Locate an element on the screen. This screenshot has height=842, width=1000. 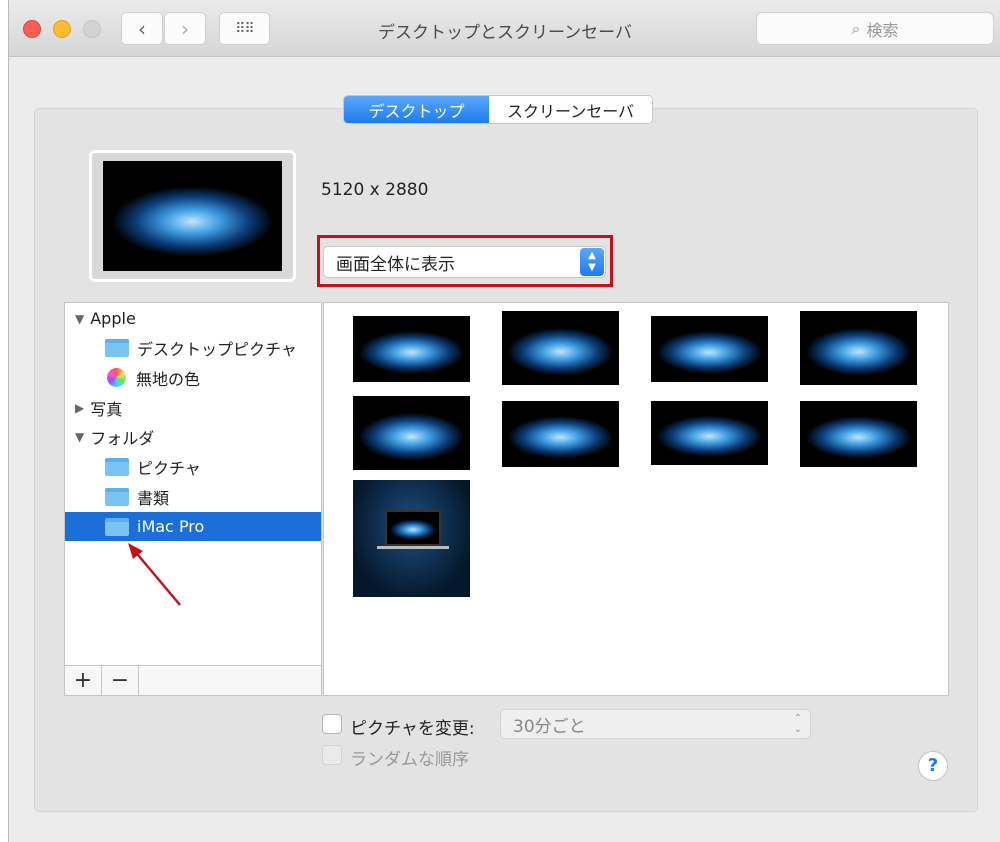
sidebar-item-photos: ▶ 写真 is located at coordinates (193, 407).